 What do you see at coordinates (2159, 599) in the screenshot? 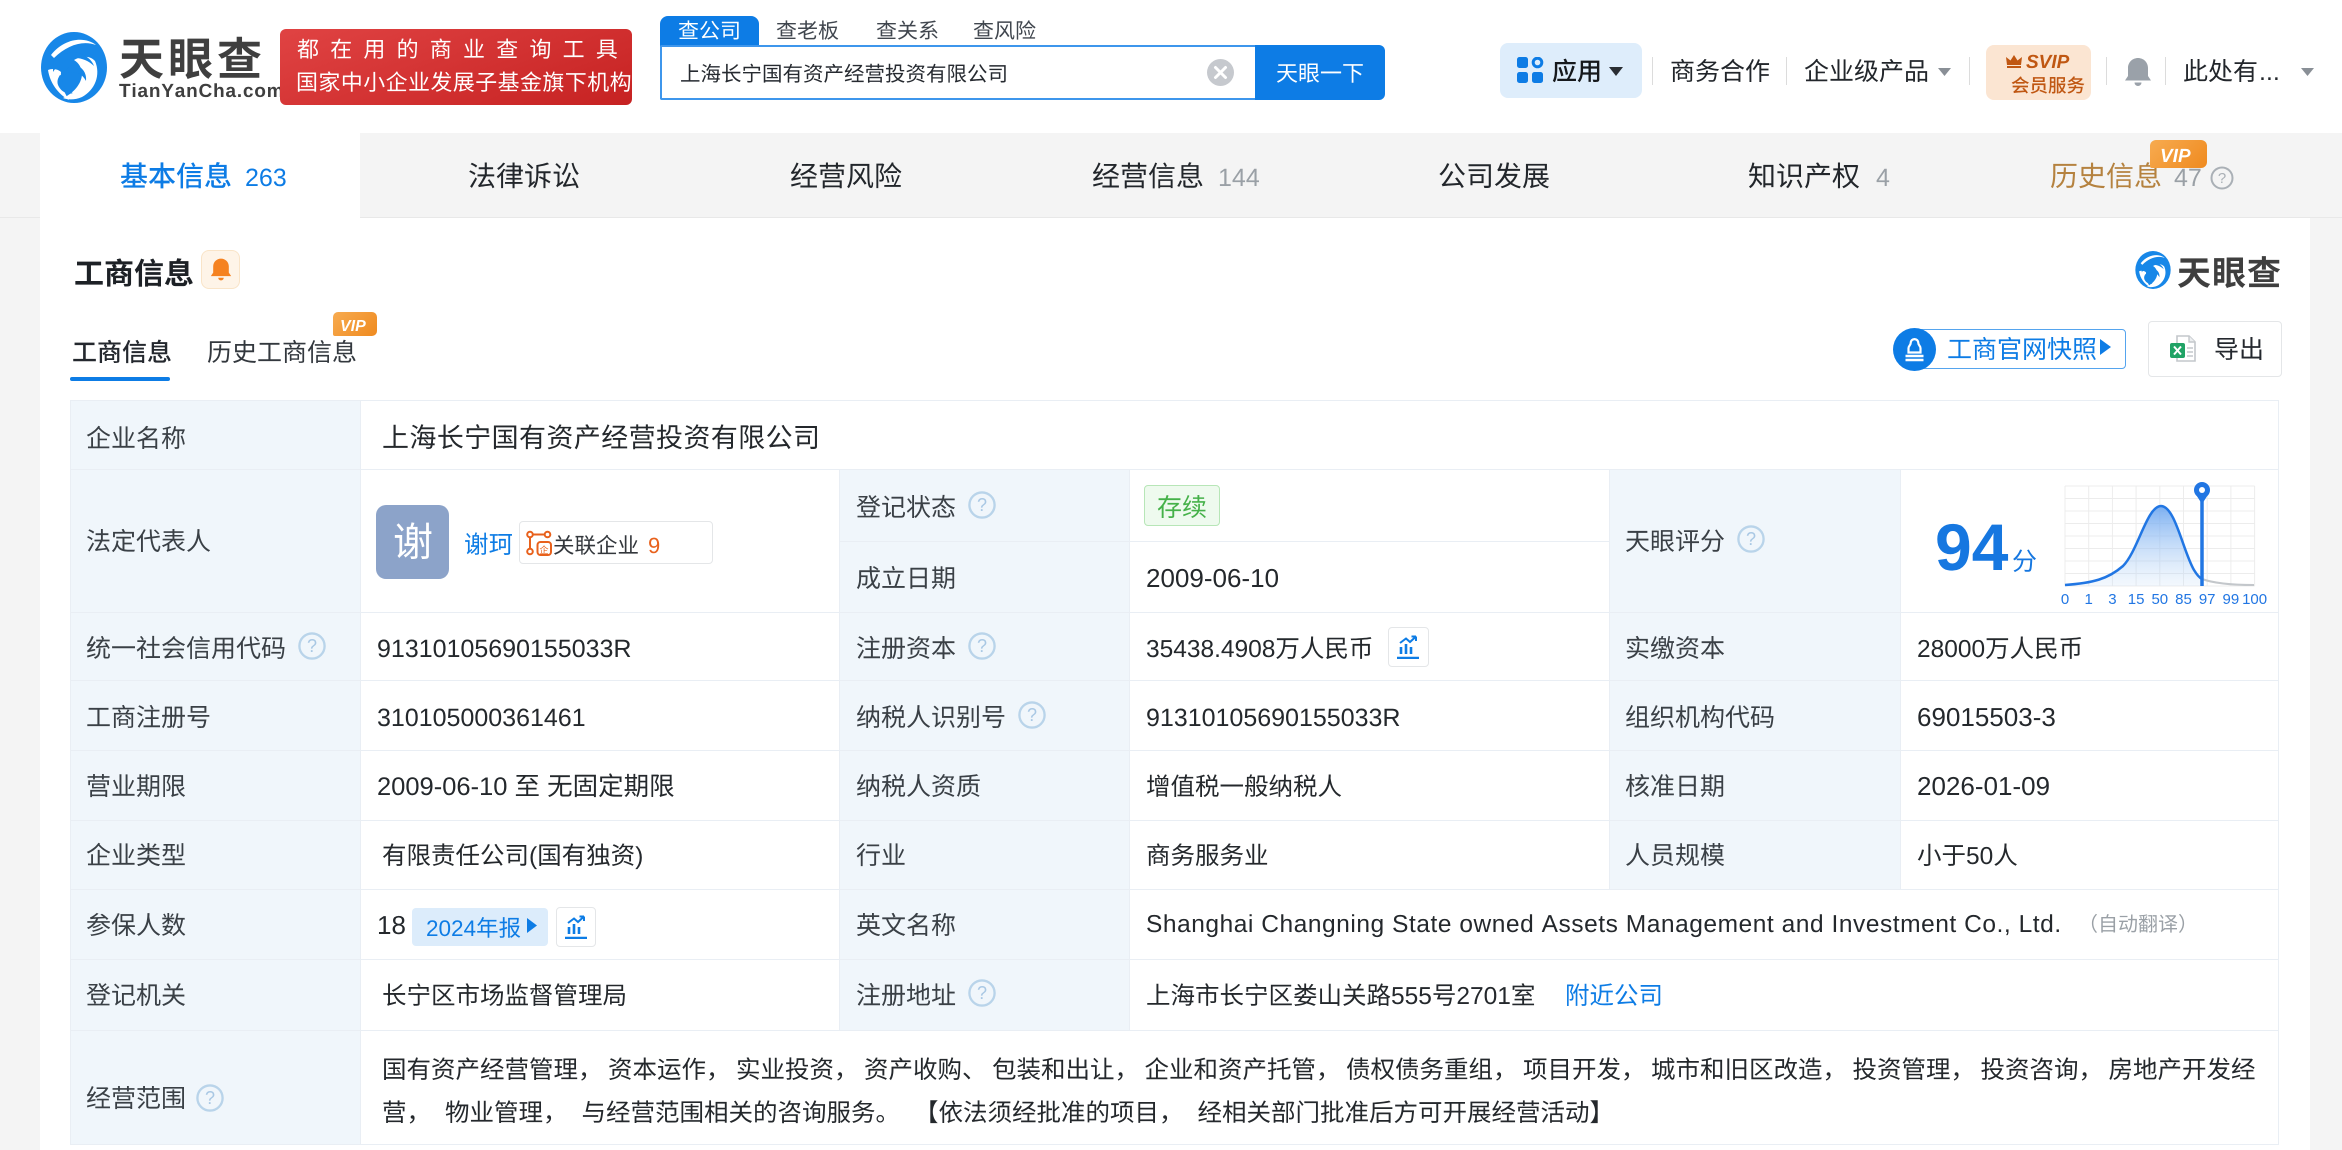
I see `svg-text: 50` at bounding box center [2159, 599].